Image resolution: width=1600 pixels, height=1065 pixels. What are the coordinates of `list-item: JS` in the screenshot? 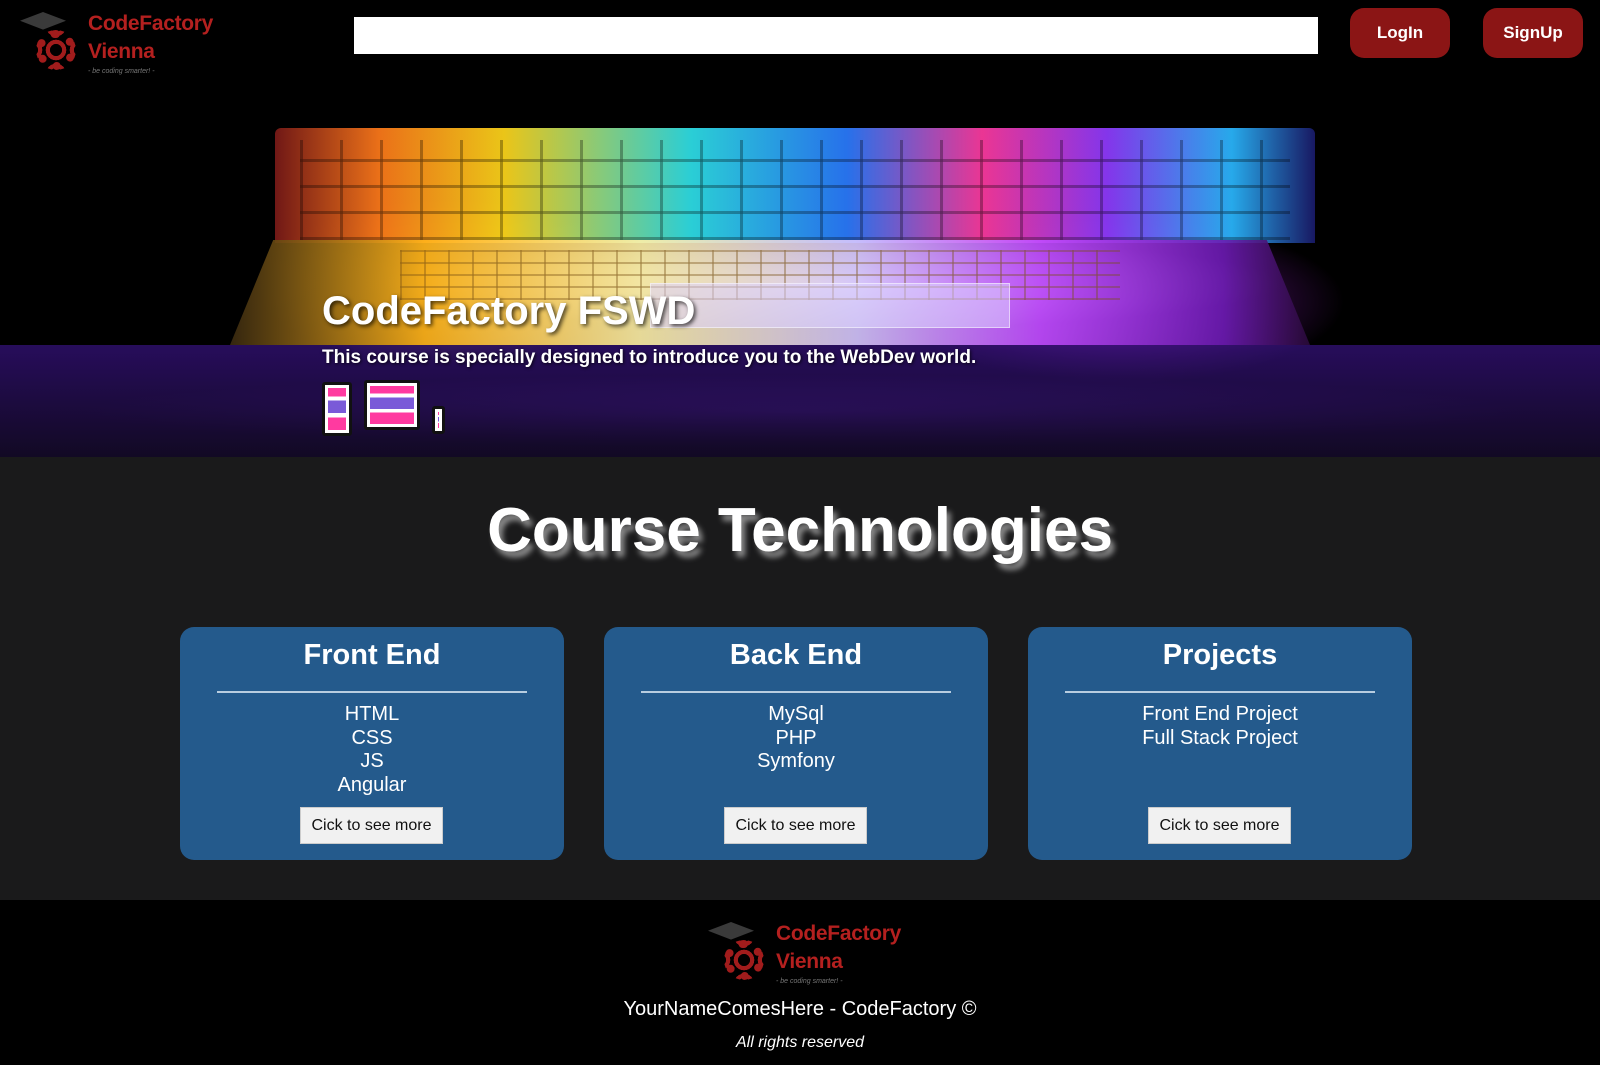 It's located at (372, 761).